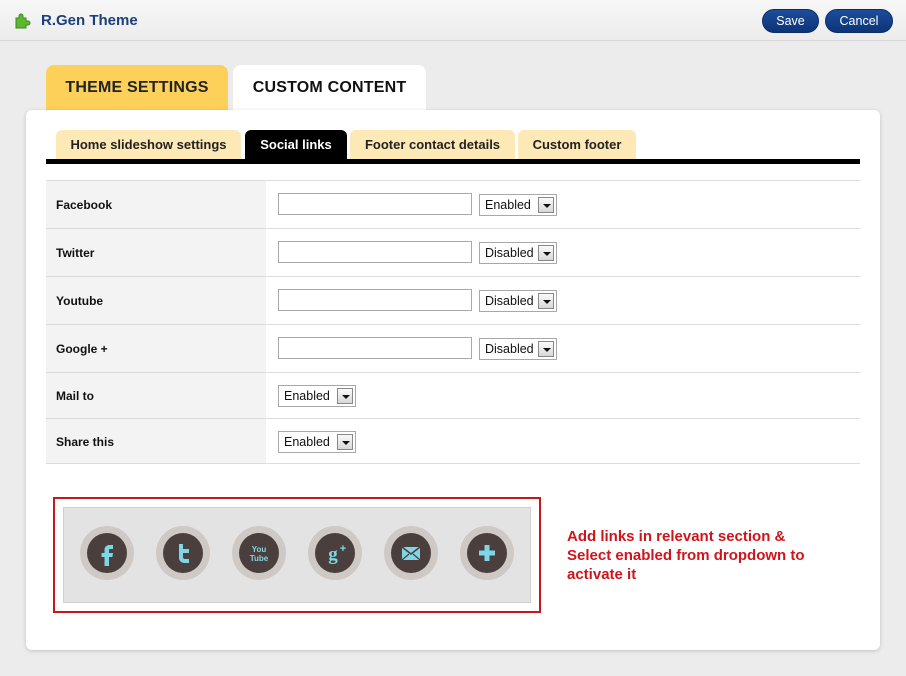  I want to click on subtab-custom-footer: Custom footer, so click(577, 145).